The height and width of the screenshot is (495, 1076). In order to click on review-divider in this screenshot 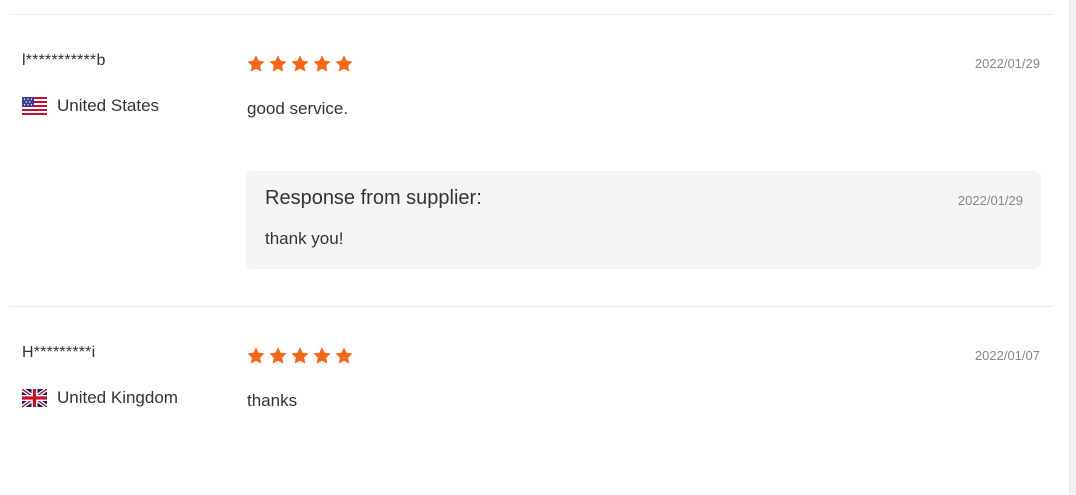, I will do `click(531, 306)`.